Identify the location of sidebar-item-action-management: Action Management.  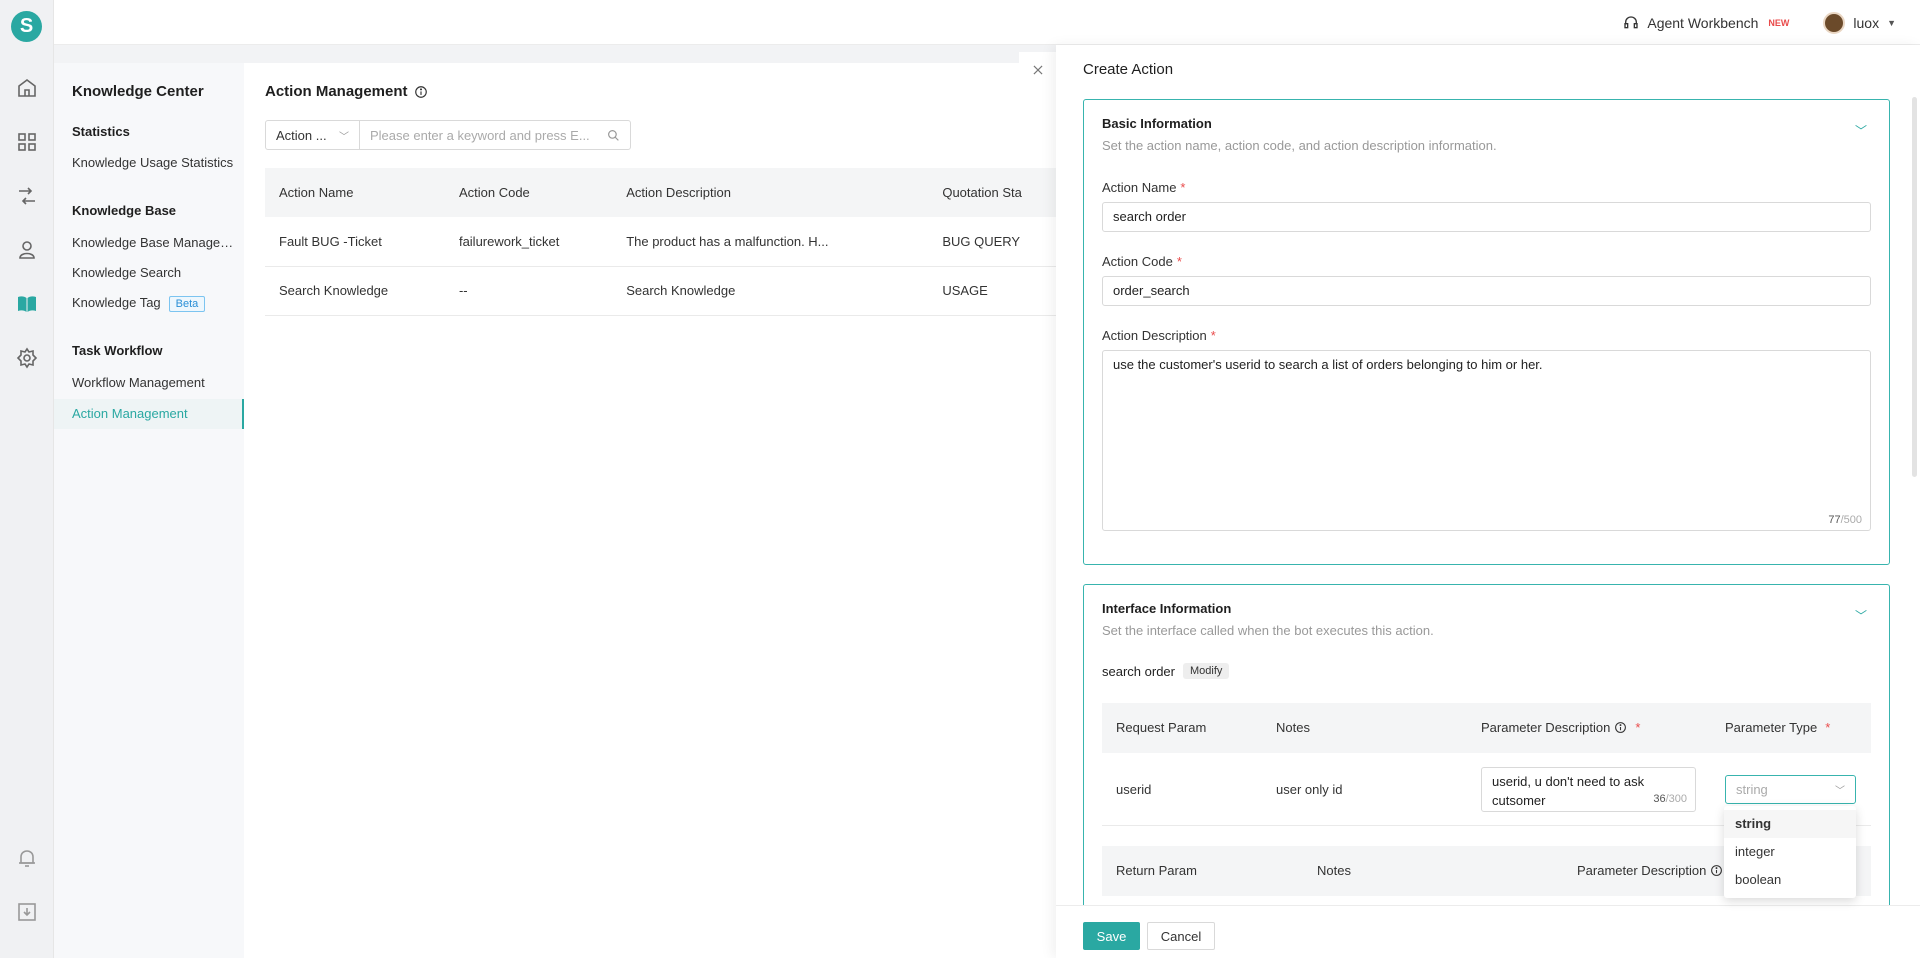
(149, 414).